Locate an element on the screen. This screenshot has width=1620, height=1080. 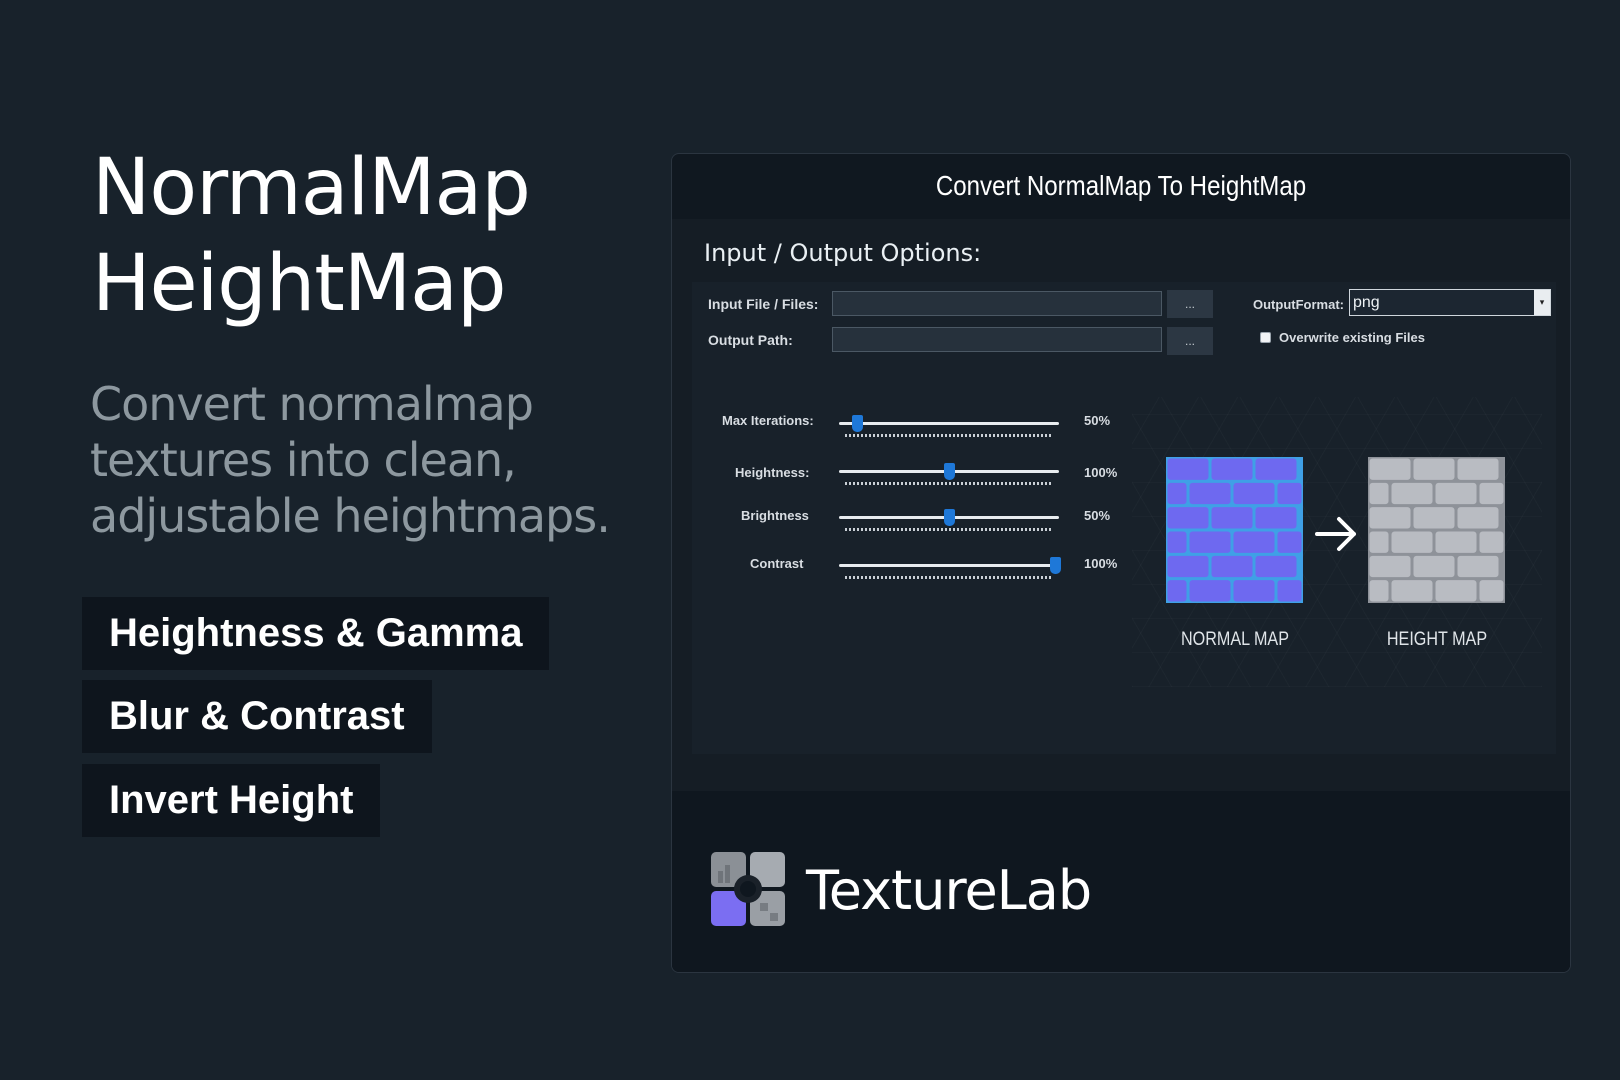
output-path-label: Output Path: is located at coordinates (750, 340).